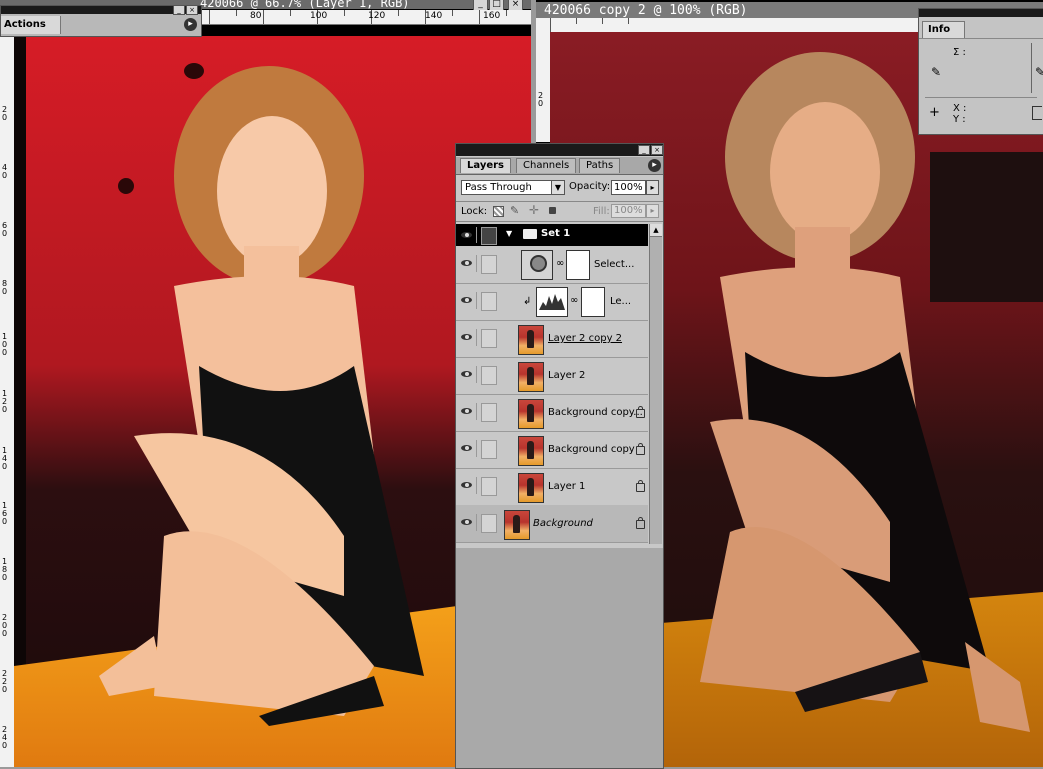 The image size is (1043, 769). Describe the element at coordinates (5, 458) in the screenshot. I see `vruler-label: 140` at that location.